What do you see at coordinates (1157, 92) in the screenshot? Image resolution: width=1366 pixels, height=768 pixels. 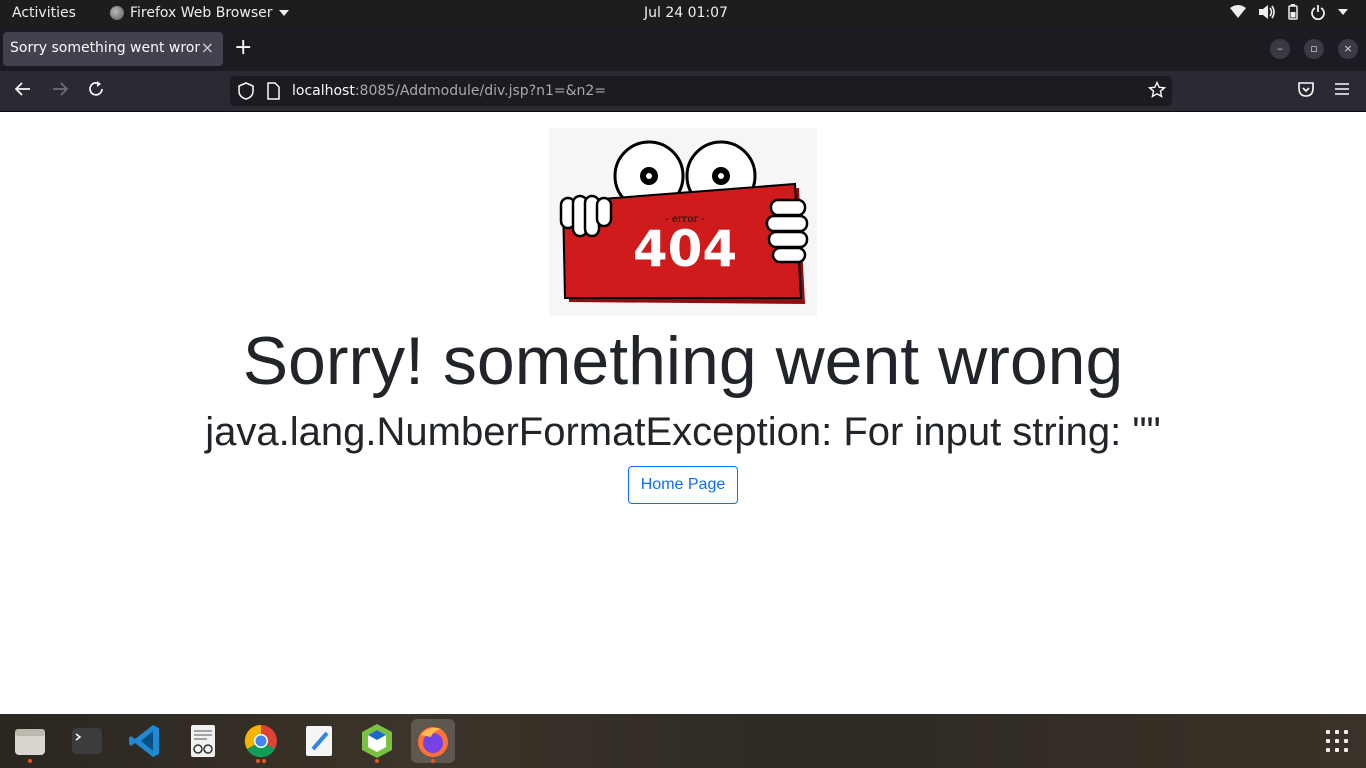 I see `bookmark-star-icon` at bounding box center [1157, 92].